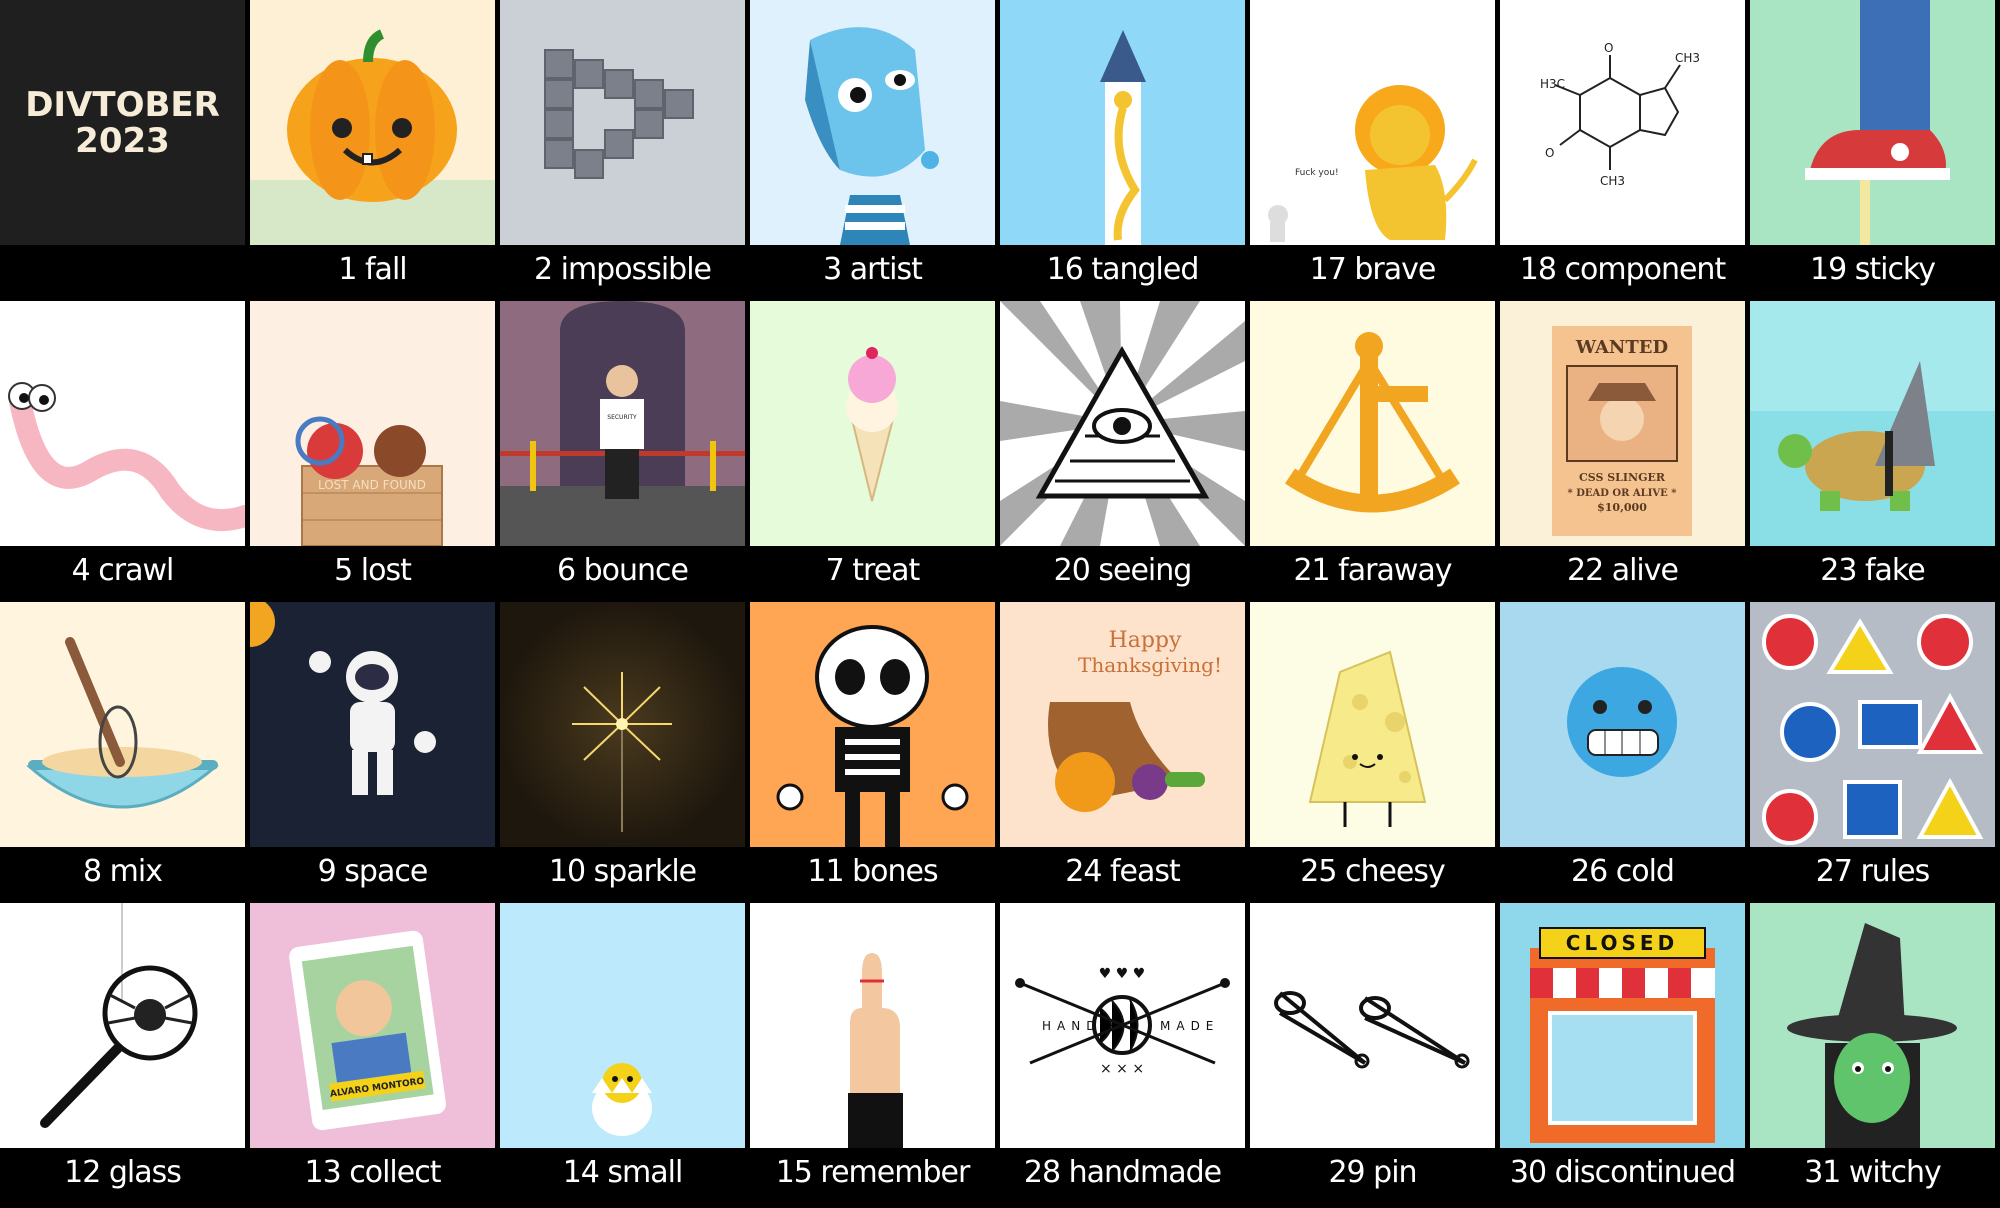 Image resolution: width=2000 pixels, height=1208 pixels. I want to click on worm-icon-drawing, so click(122, 423).